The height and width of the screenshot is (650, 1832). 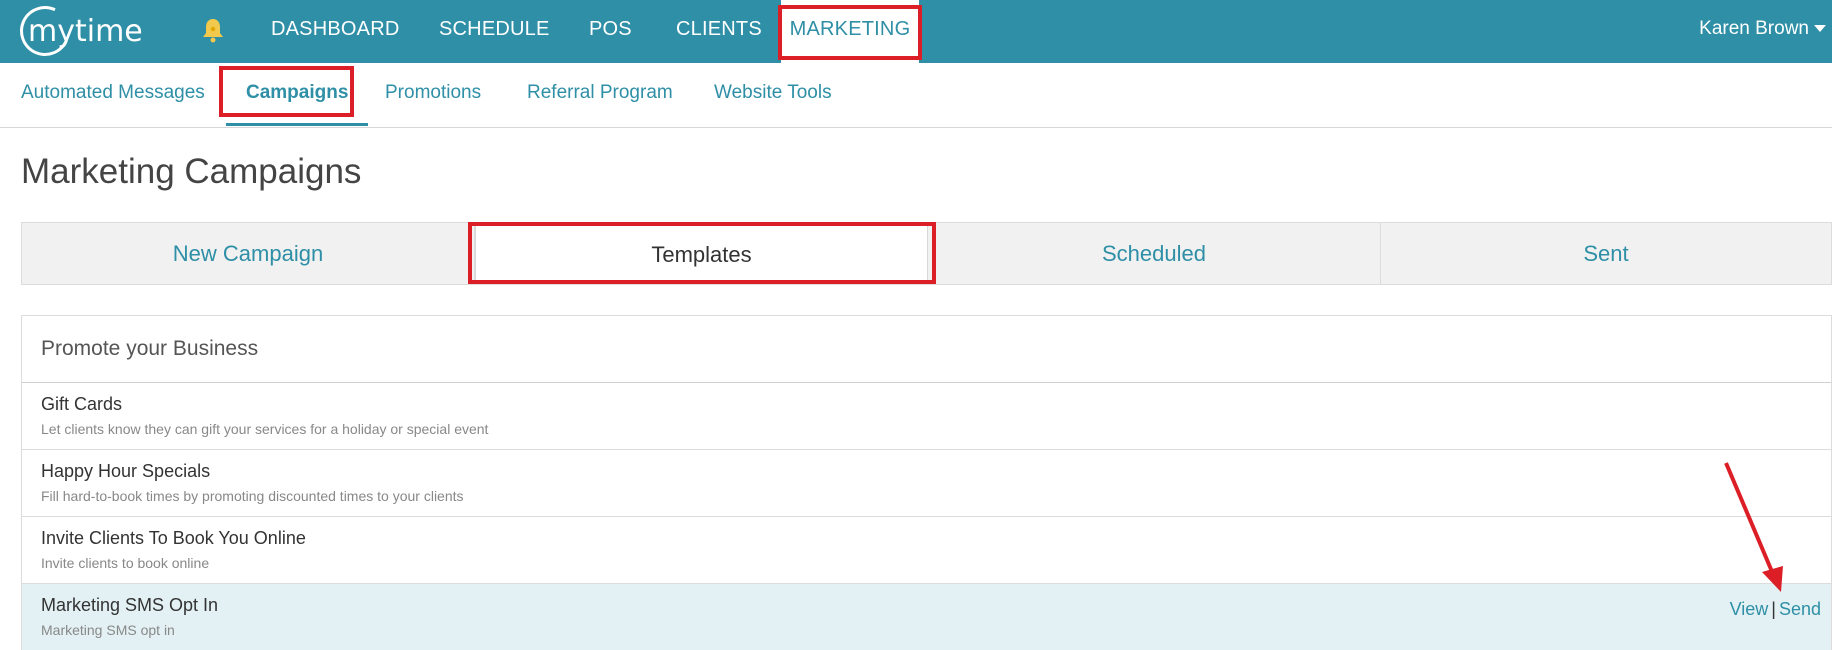 What do you see at coordinates (494, 31) in the screenshot?
I see `nav-schedule: SCHEDULE` at bounding box center [494, 31].